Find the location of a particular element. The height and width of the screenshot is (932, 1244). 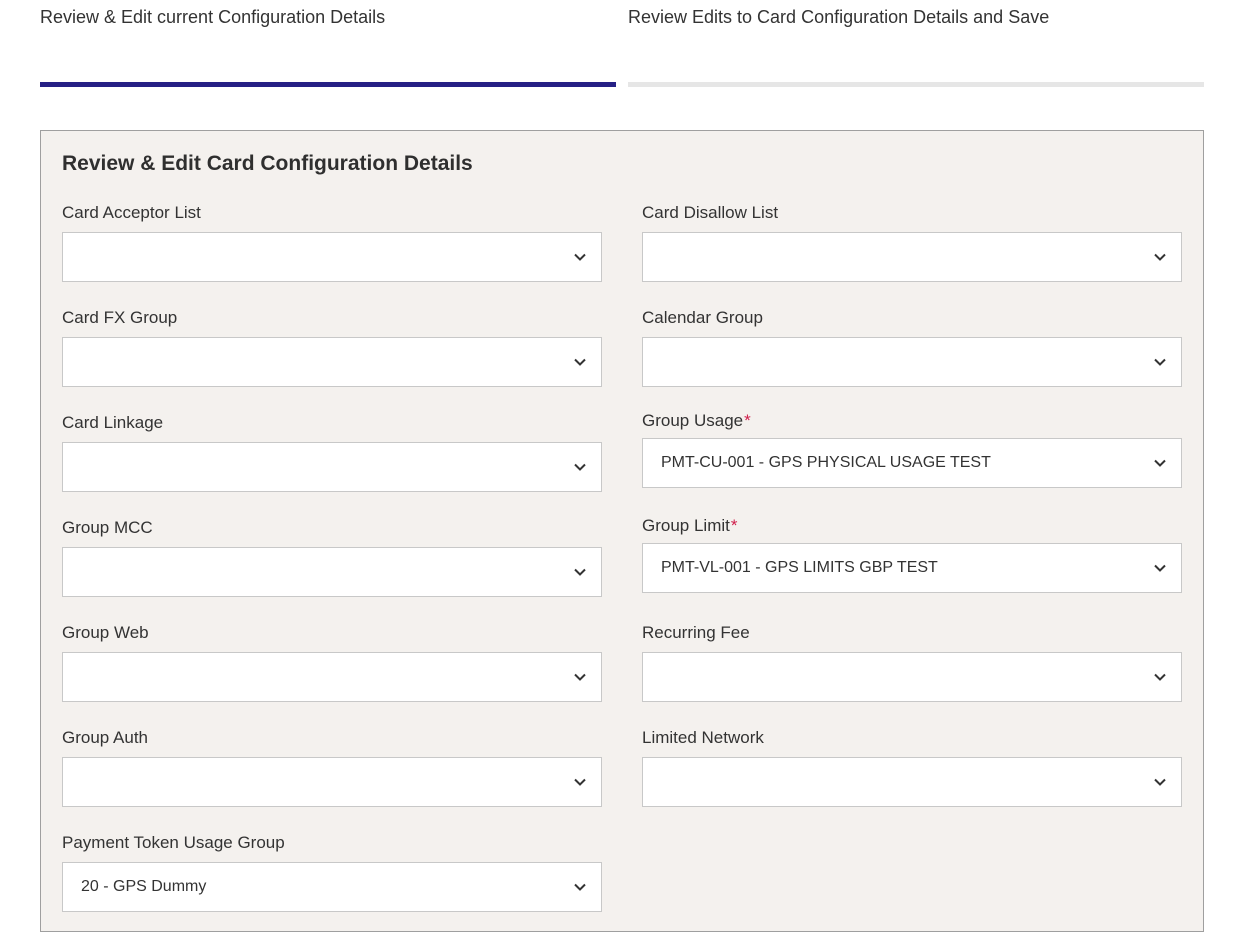

payment-token-usage-group-field: Payment Token Usage Group 20 - GPS Dummy is located at coordinates (332, 872).